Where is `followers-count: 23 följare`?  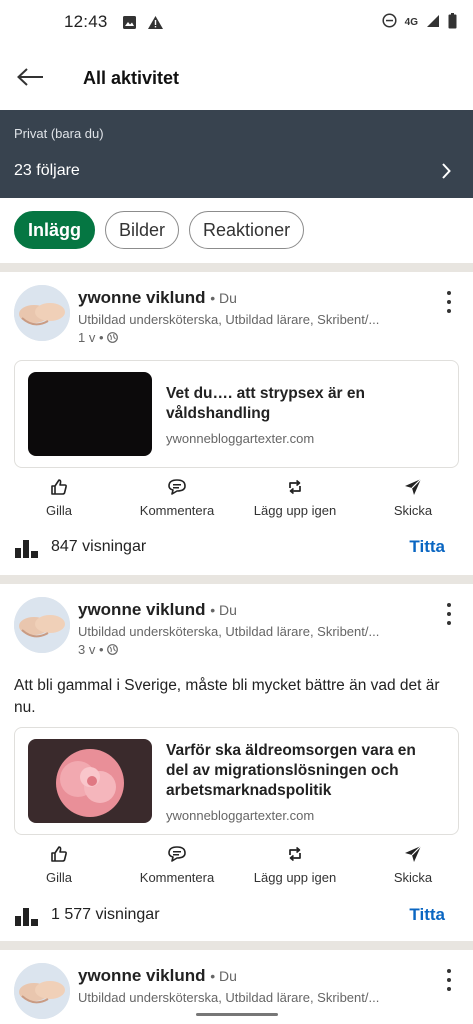 followers-count: 23 följare is located at coordinates (47, 170).